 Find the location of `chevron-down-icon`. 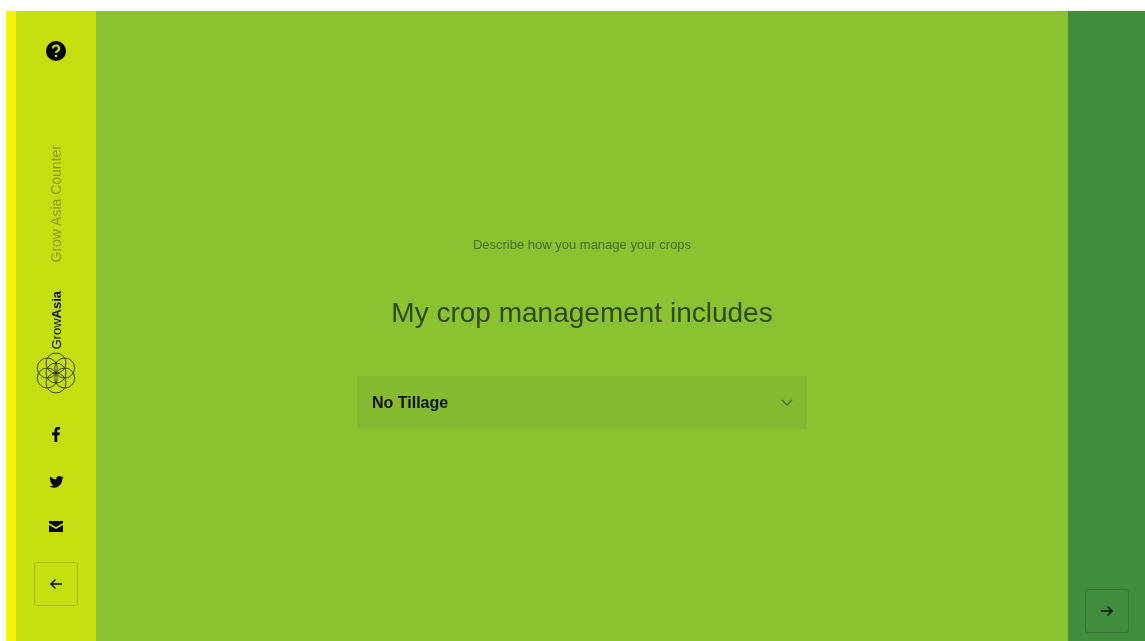

chevron-down-icon is located at coordinates (787, 402).